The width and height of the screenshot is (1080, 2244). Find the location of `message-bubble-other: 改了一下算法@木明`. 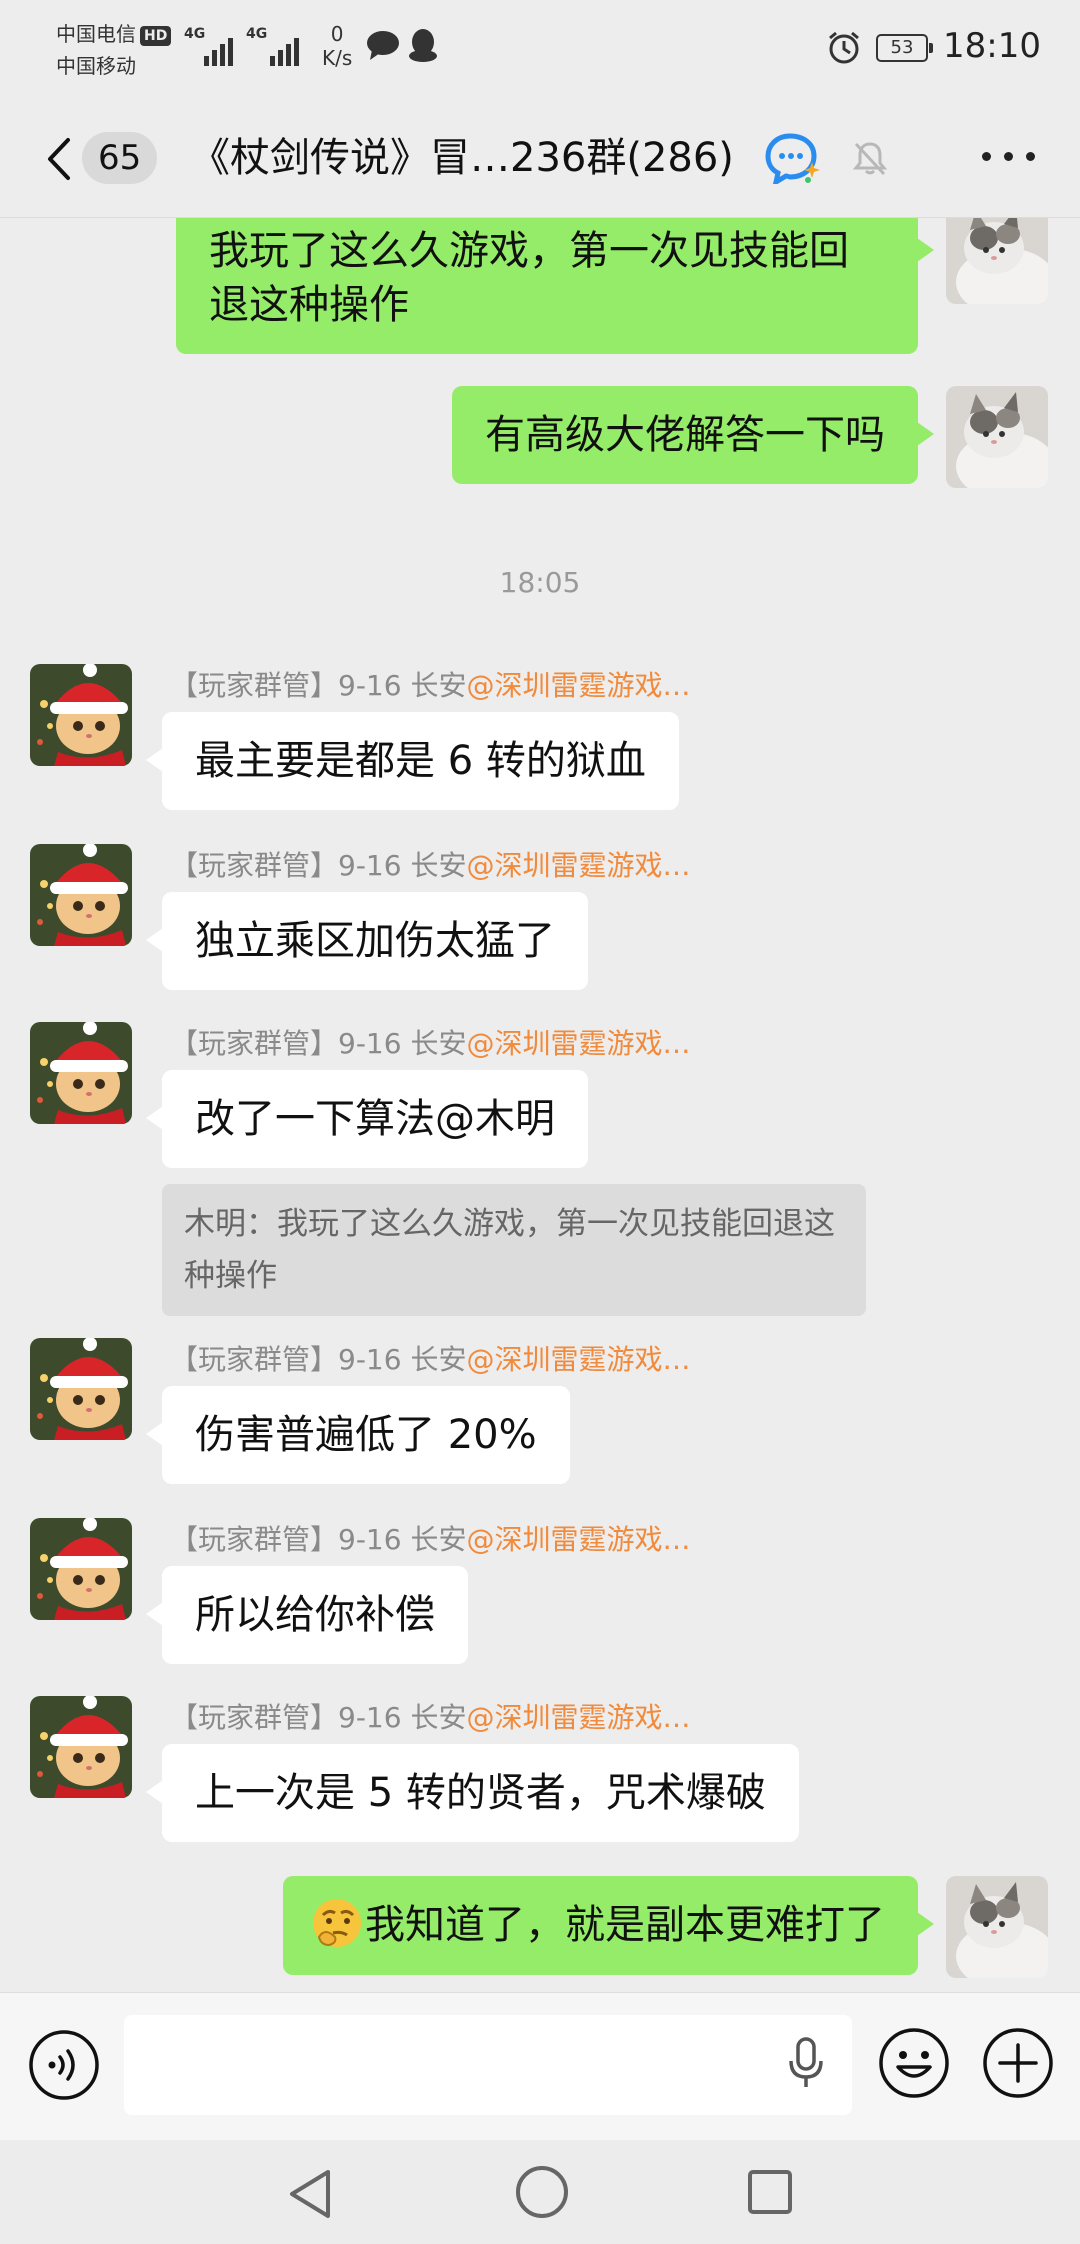

message-bubble-other: 改了一下算法@木明 is located at coordinates (367, 1119).